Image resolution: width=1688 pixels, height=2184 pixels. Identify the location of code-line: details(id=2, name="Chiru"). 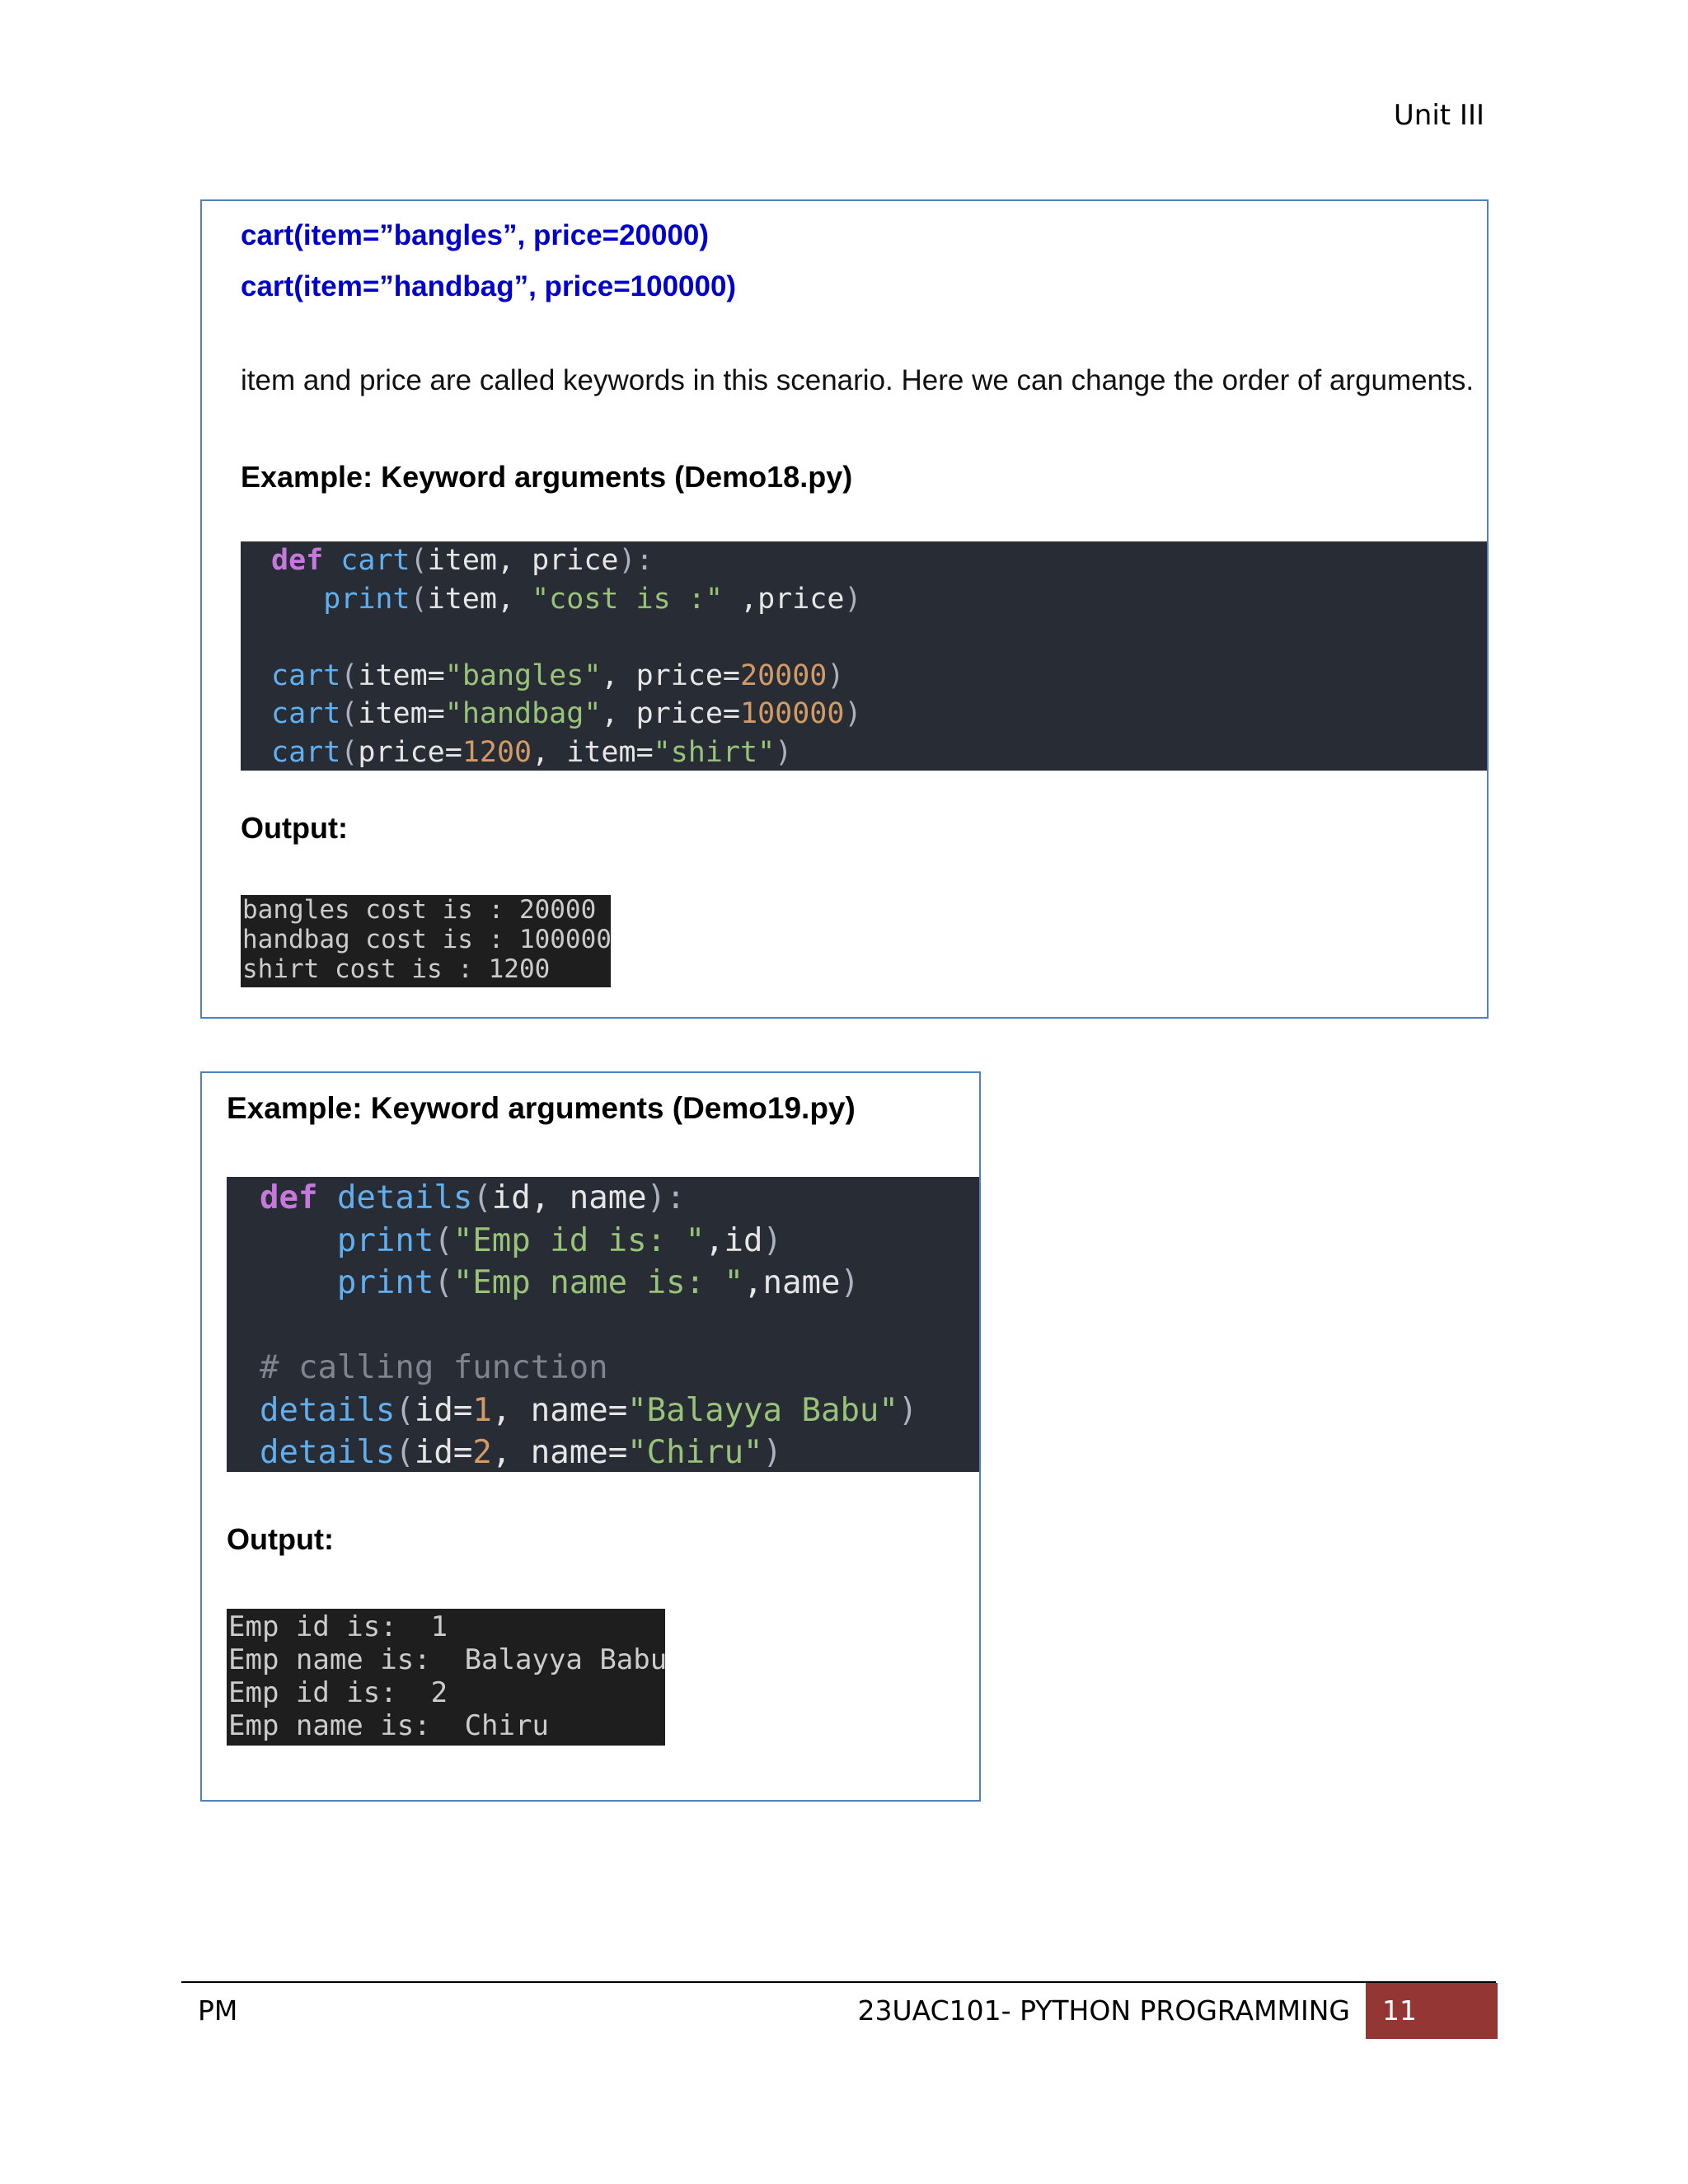
(522, 1452).